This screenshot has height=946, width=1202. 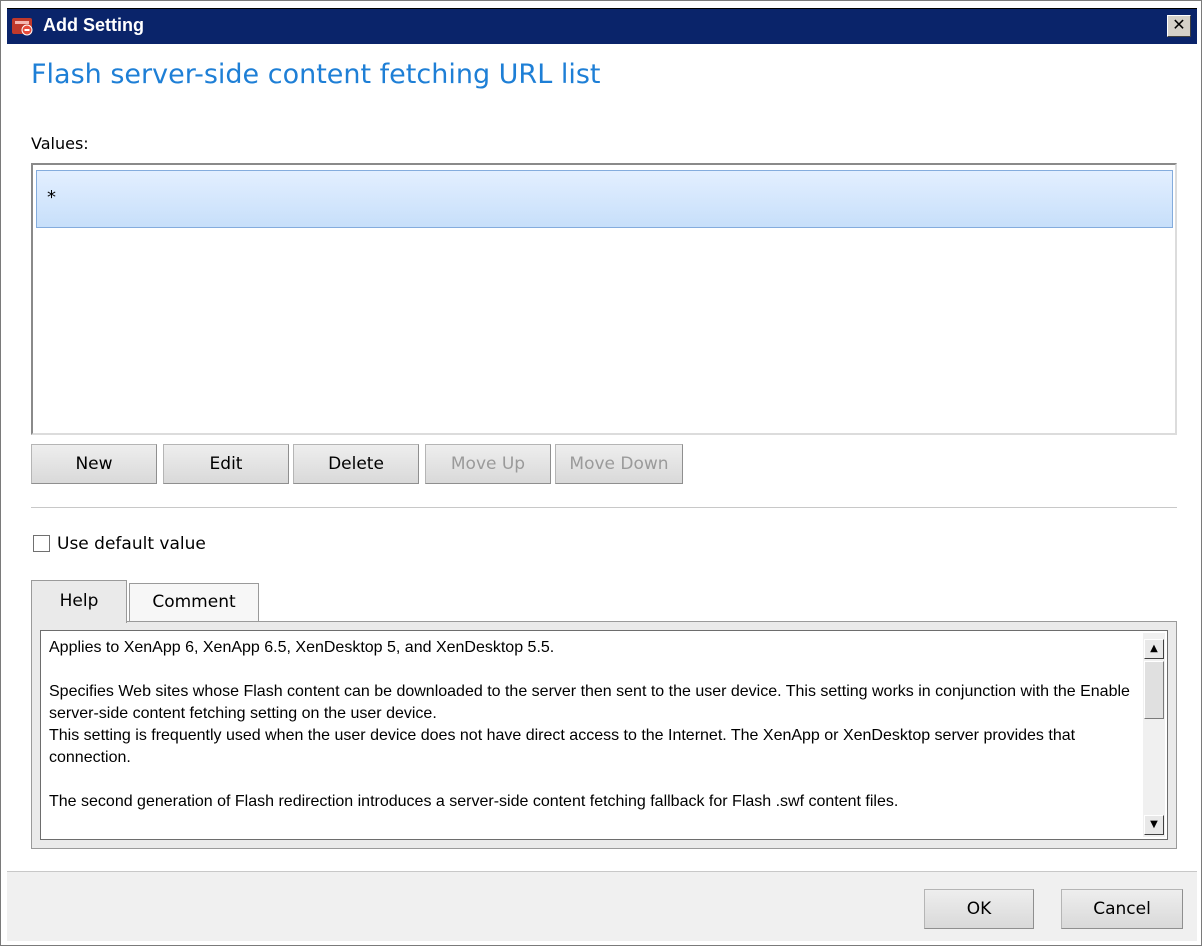 What do you see at coordinates (22, 27) in the screenshot?
I see `citrix-policy-icon` at bounding box center [22, 27].